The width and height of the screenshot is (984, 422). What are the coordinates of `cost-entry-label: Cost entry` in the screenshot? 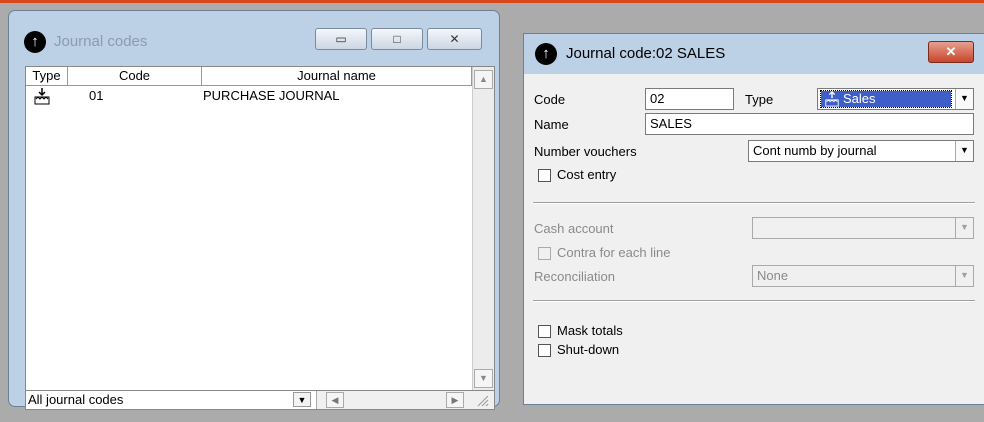 It's located at (587, 174).